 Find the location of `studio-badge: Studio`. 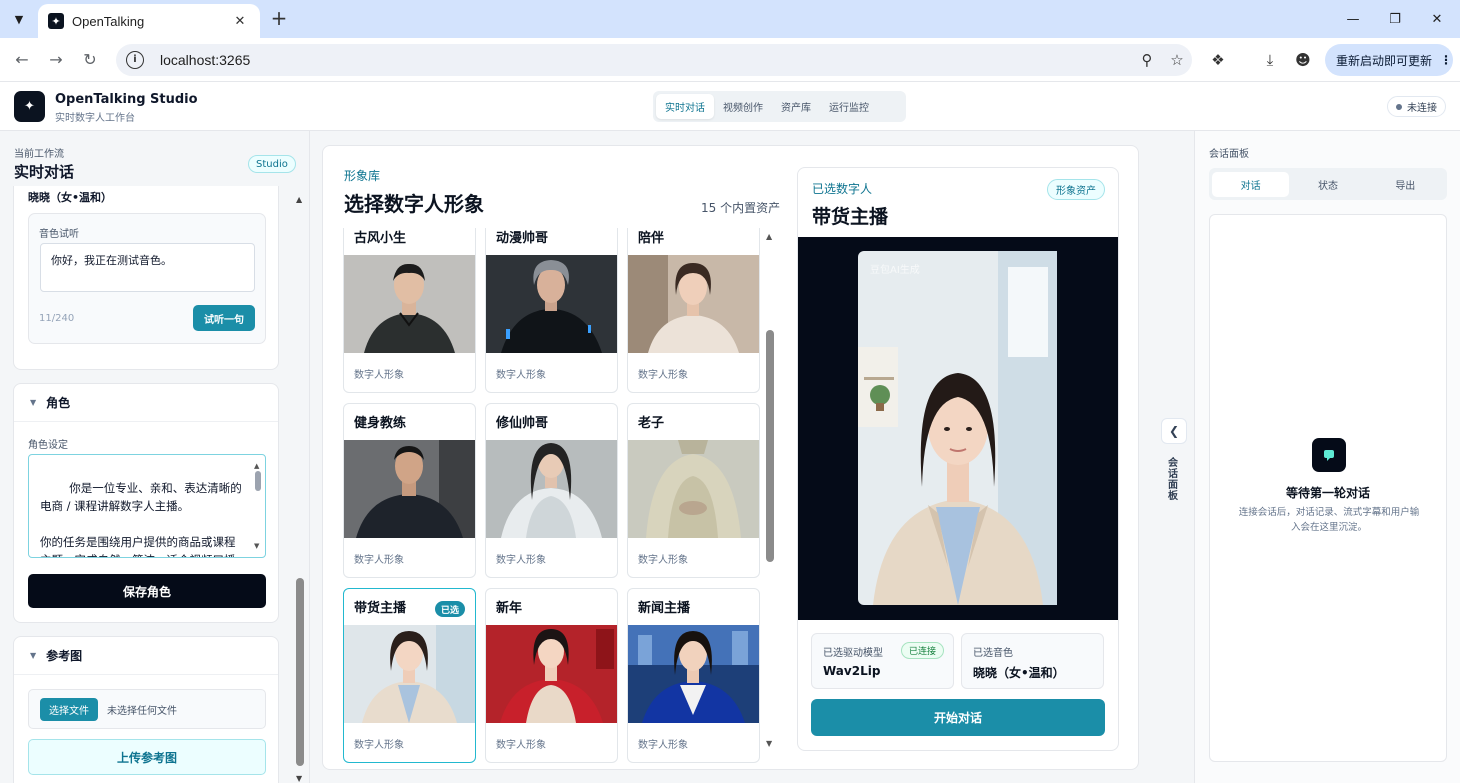

studio-badge: Studio is located at coordinates (272, 164).